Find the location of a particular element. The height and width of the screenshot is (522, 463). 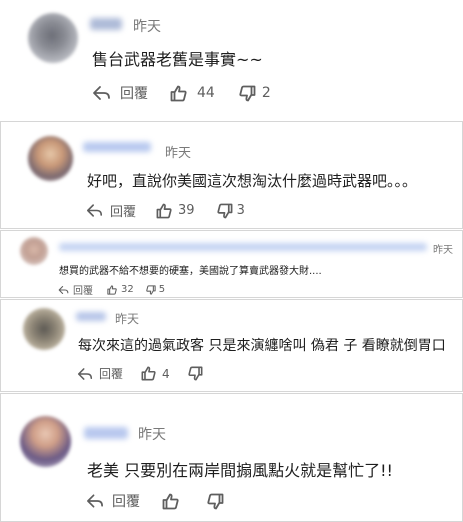

like-button: 44 is located at coordinates (192, 93).